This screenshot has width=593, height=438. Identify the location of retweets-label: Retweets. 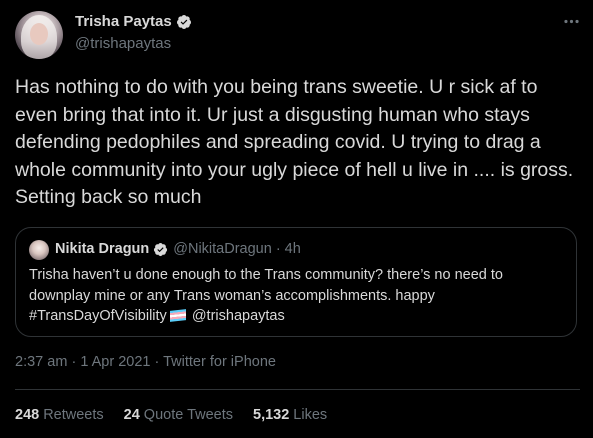
(73, 415).